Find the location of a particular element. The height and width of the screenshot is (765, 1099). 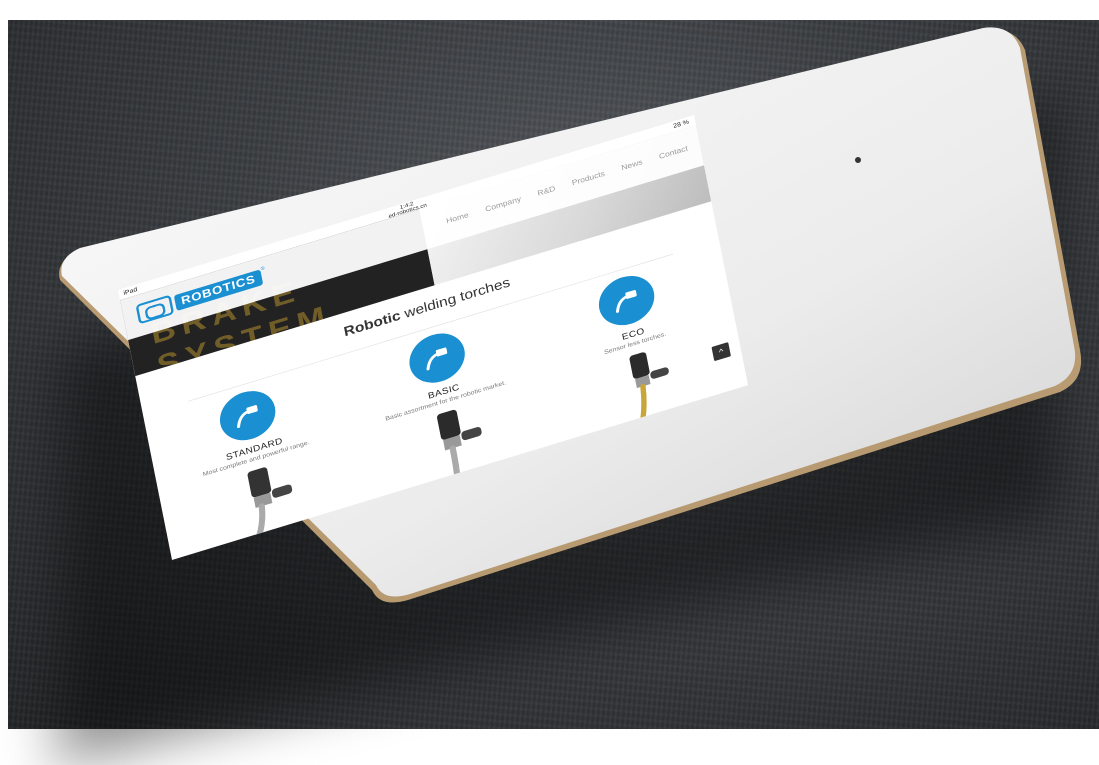

nav-products: Products is located at coordinates (588, 179).